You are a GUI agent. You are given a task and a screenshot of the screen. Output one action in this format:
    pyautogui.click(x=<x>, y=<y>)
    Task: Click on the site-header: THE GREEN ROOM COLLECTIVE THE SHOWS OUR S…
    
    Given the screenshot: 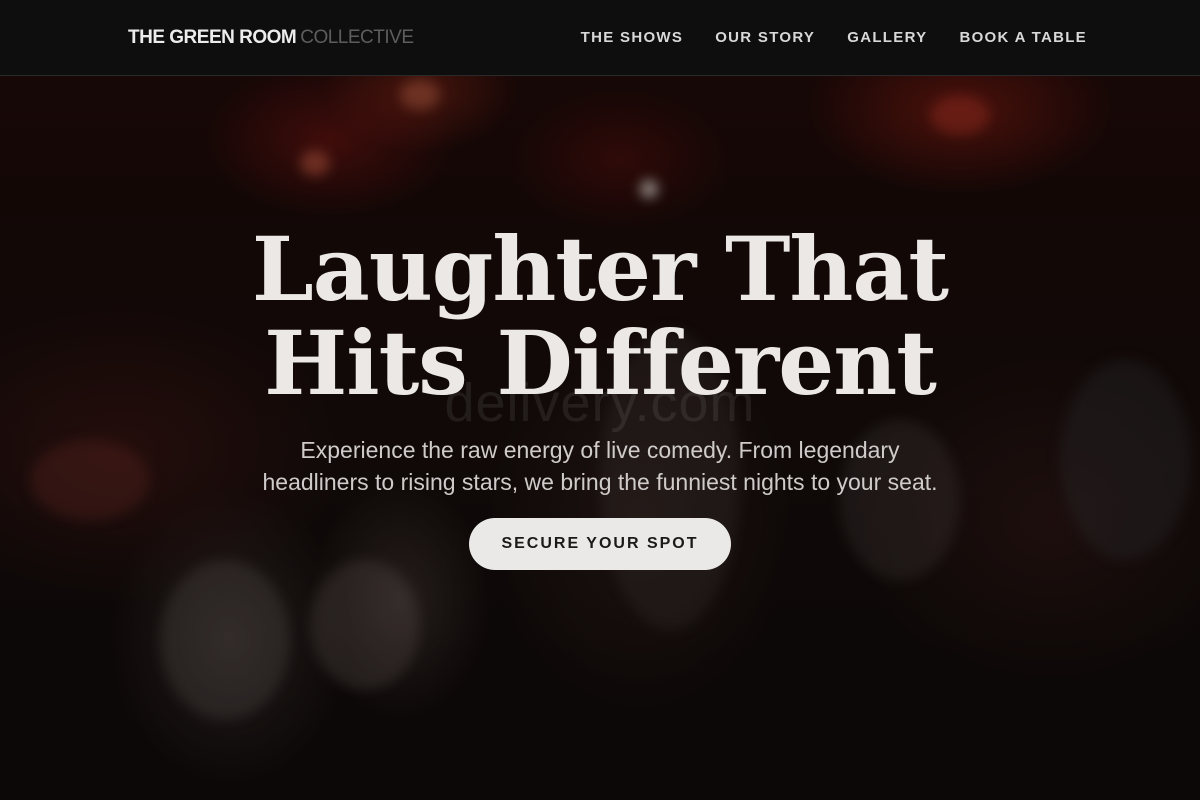 What is the action you would take?
    pyautogui.click(x=600, y=38)
    